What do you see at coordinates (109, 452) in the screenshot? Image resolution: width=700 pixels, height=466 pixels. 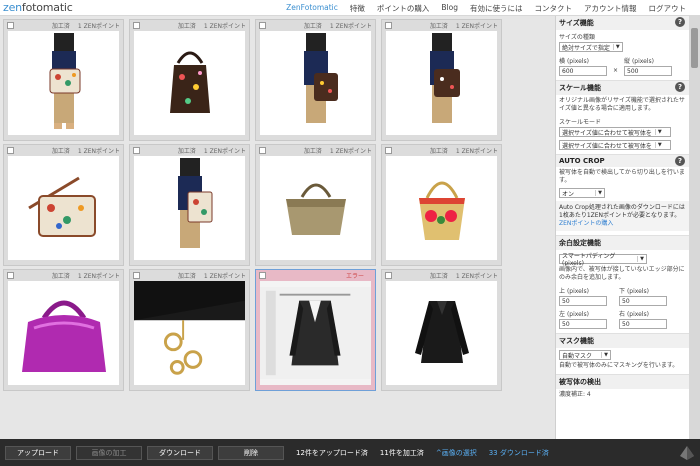 I see `process-button: 画像の加工` at bounding box center [109, 452].